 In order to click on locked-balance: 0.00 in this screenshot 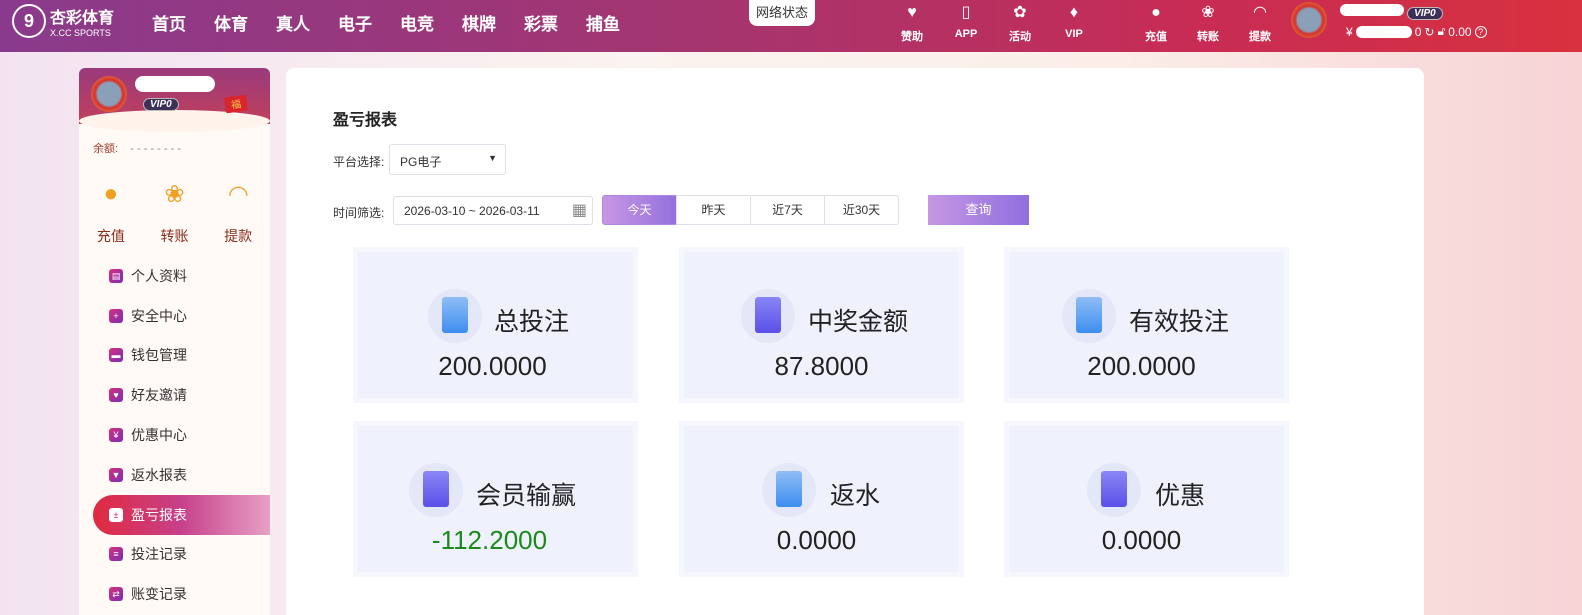, I will do `click(1460, 31)`.